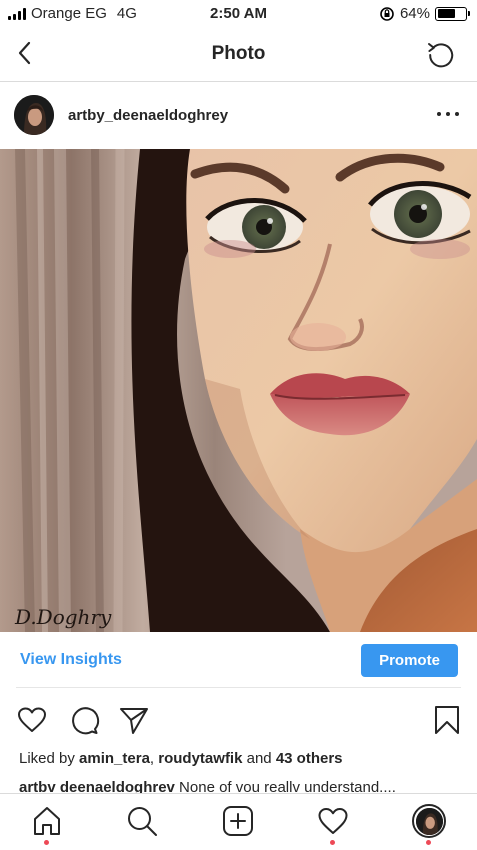 This screenshot has width=477, height=850. Describe the element at coordinates (134, 720) in the screenshot. I see `share-icon` at that location.